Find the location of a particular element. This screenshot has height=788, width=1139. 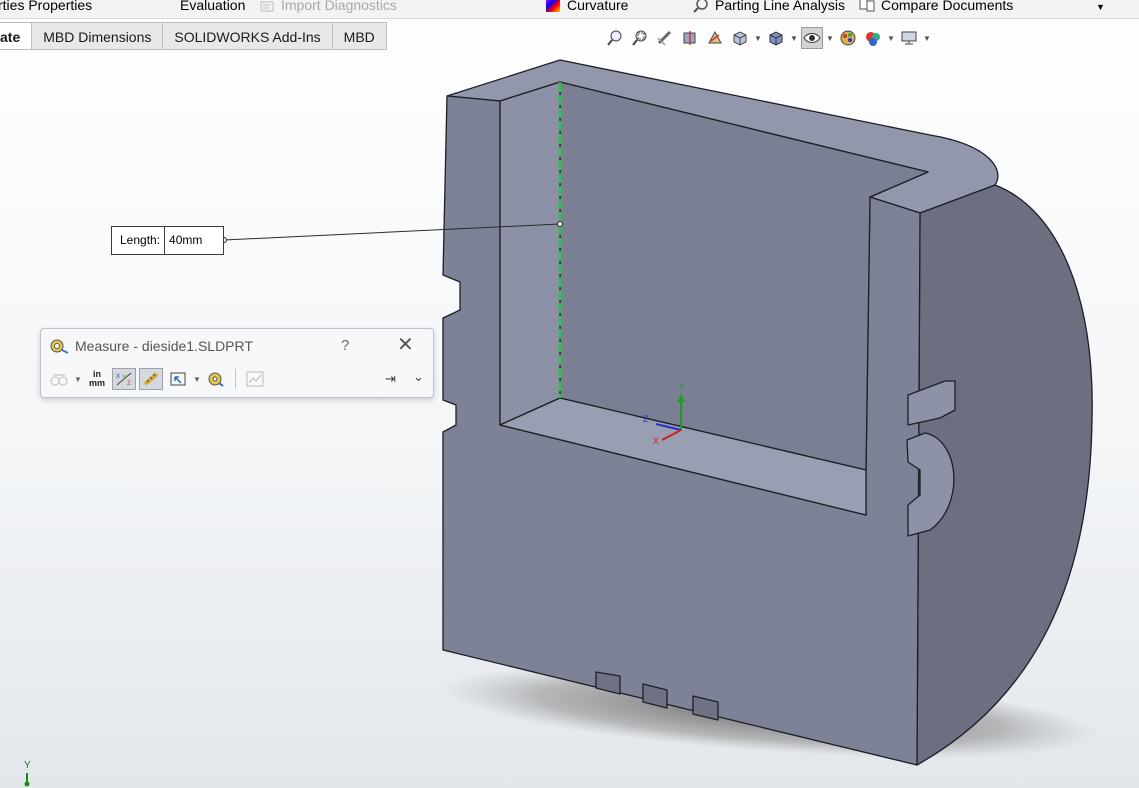

xyz-measurements-icon: X YZ is located at coordinates (124, 379).